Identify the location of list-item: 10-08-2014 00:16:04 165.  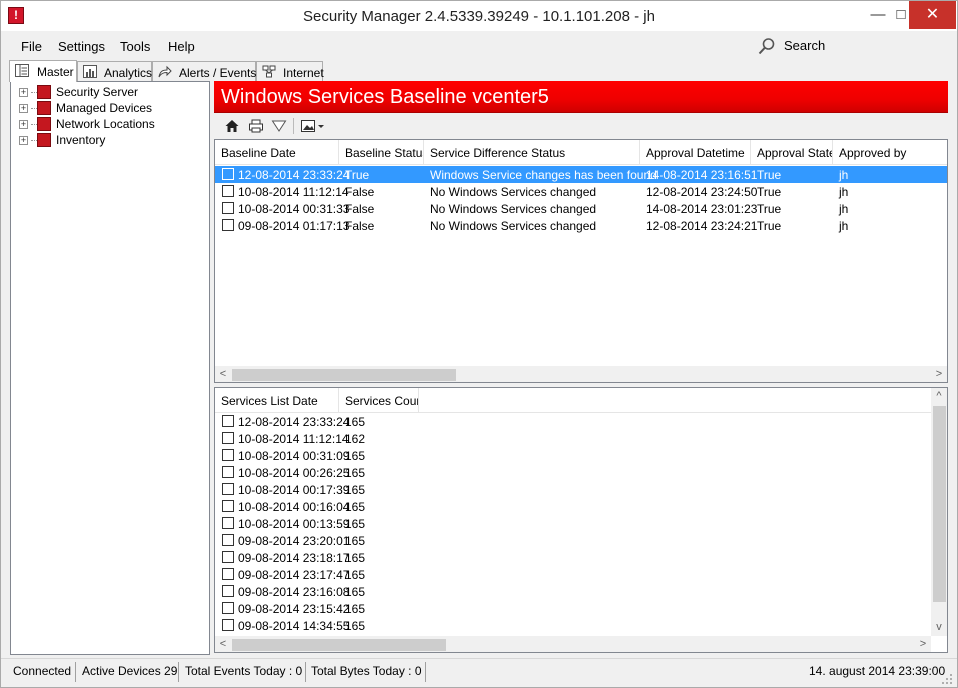
(573, 506).